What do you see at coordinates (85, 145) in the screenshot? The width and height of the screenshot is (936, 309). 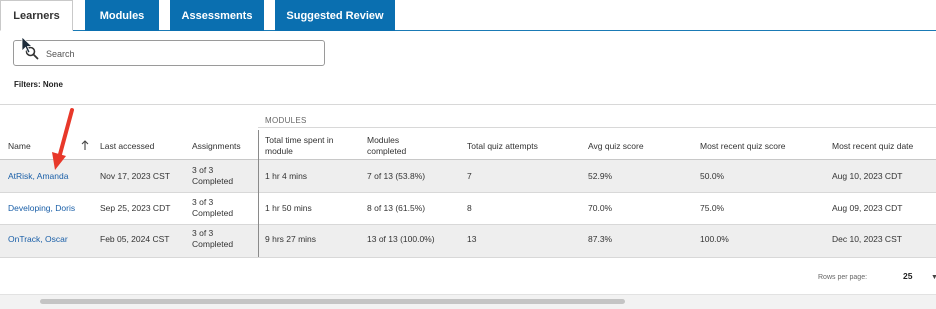 I see `arrow-up-icon` at bounding box center [85, 145].